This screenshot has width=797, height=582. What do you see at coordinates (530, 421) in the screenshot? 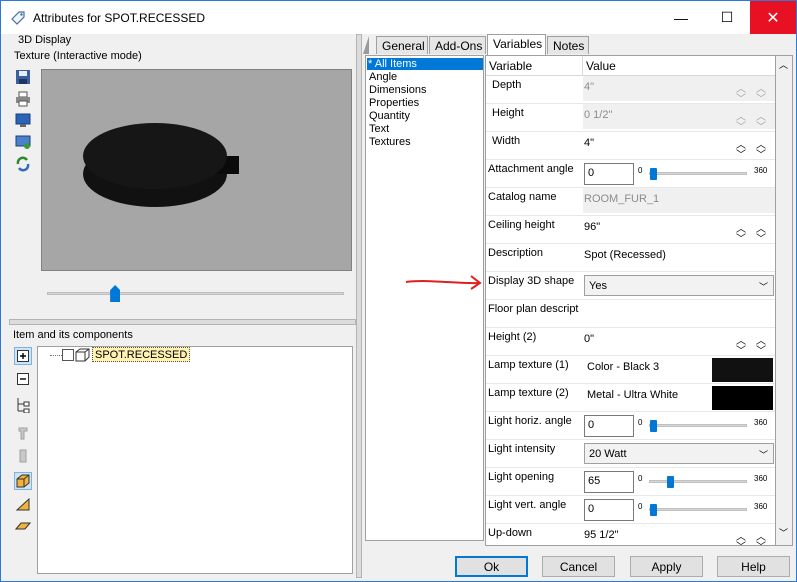
I see `row-name: Light horiz. angle` at bounding box center [530, 421].